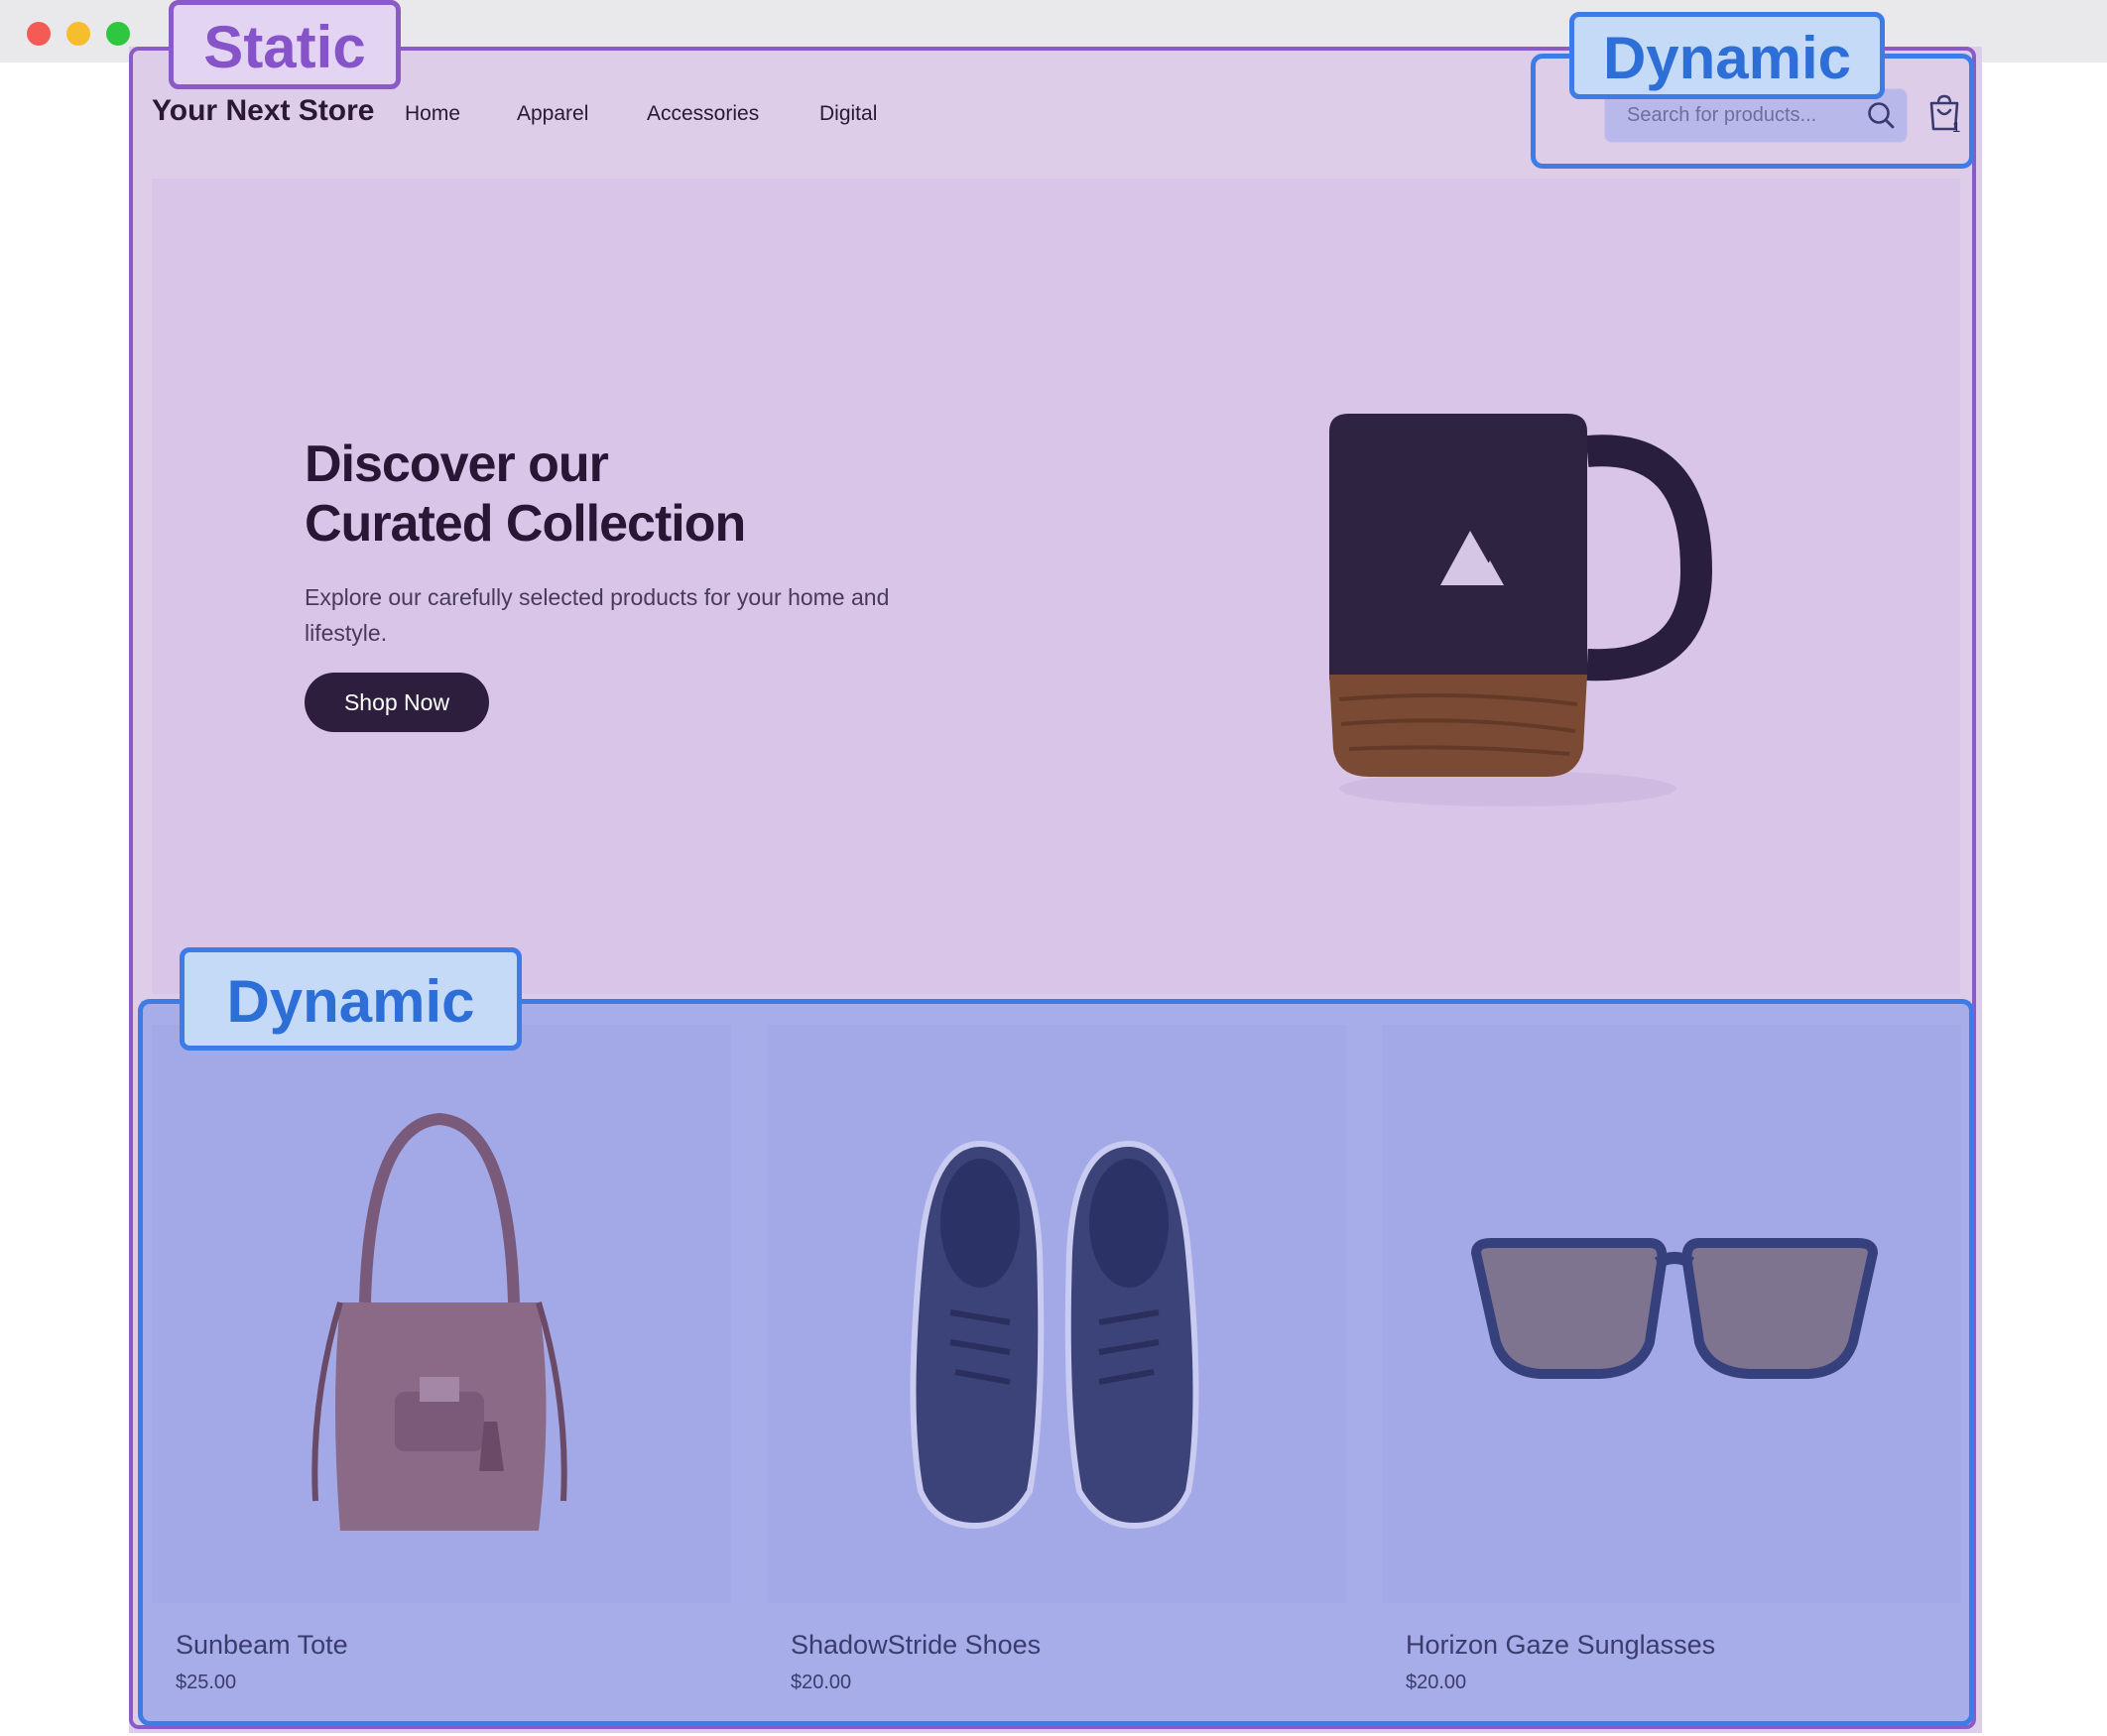  Describe the element at coordinates (118, 34) in the screenshot. I see `window-maximize-icon` at that location.